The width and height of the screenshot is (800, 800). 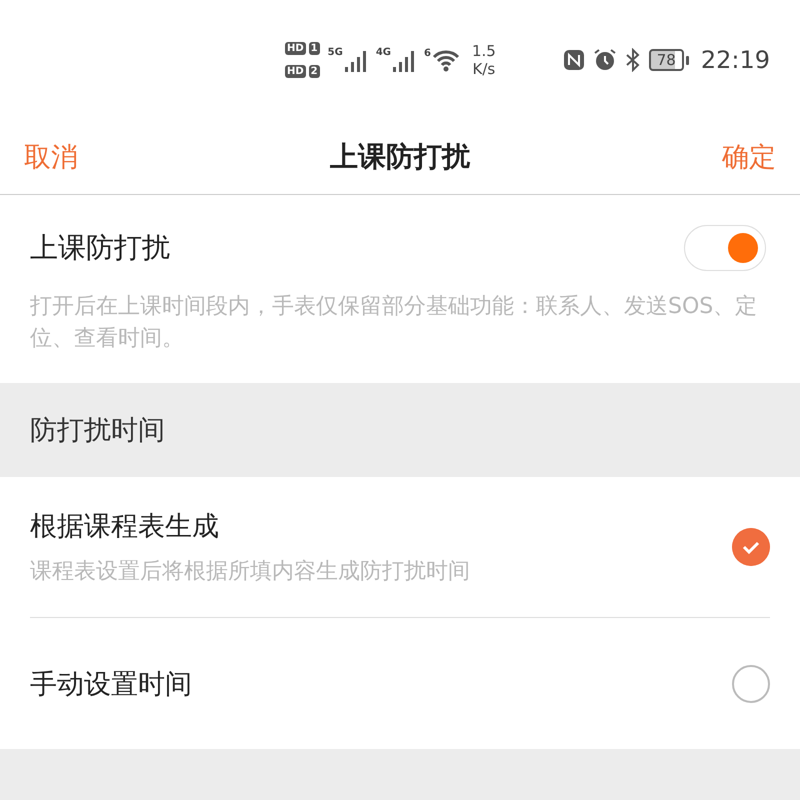 What do you see at coordinates (125, 527) in the screenshot?
I see `option-title: 根据课程表生成` at bounding box center [125, 527].